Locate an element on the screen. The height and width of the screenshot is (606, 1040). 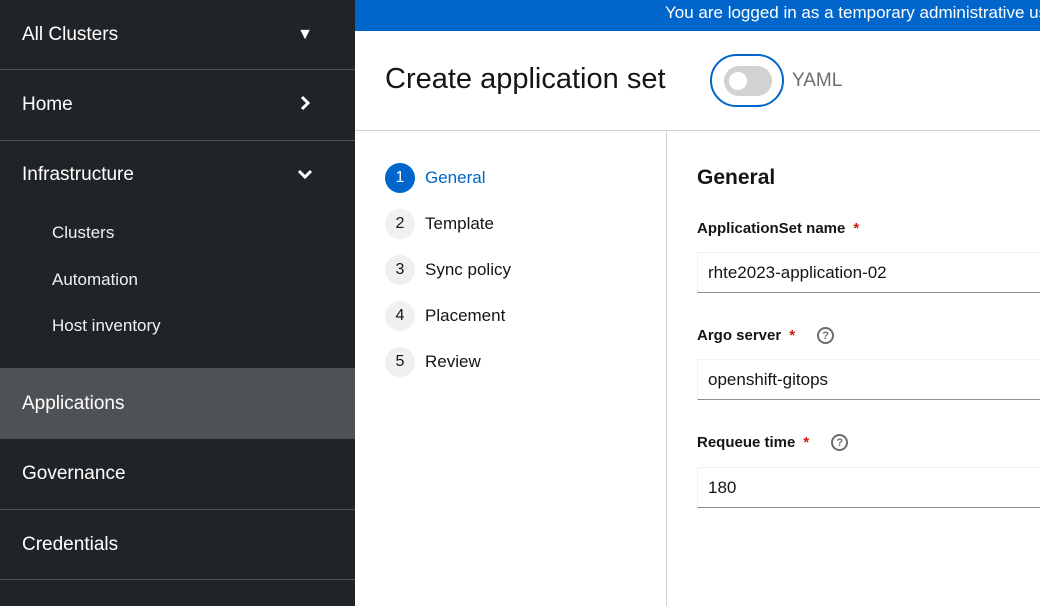
page-title: Create application set is located at coordinates (525, 79).